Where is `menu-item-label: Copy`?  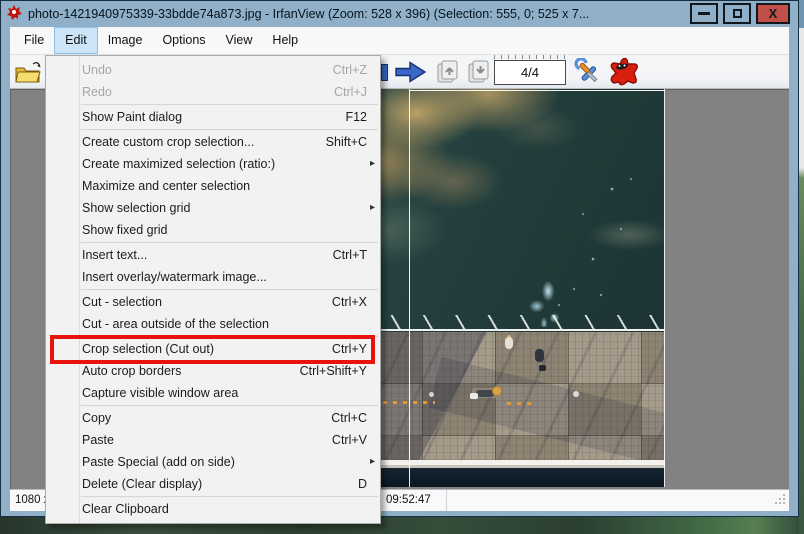 menu-item-label: Copy is located at coordinates (97, 418).